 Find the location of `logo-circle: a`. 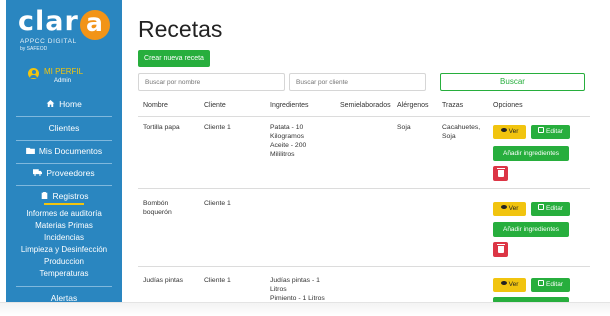

logo-circle: a is located at coordinates (95, 25).